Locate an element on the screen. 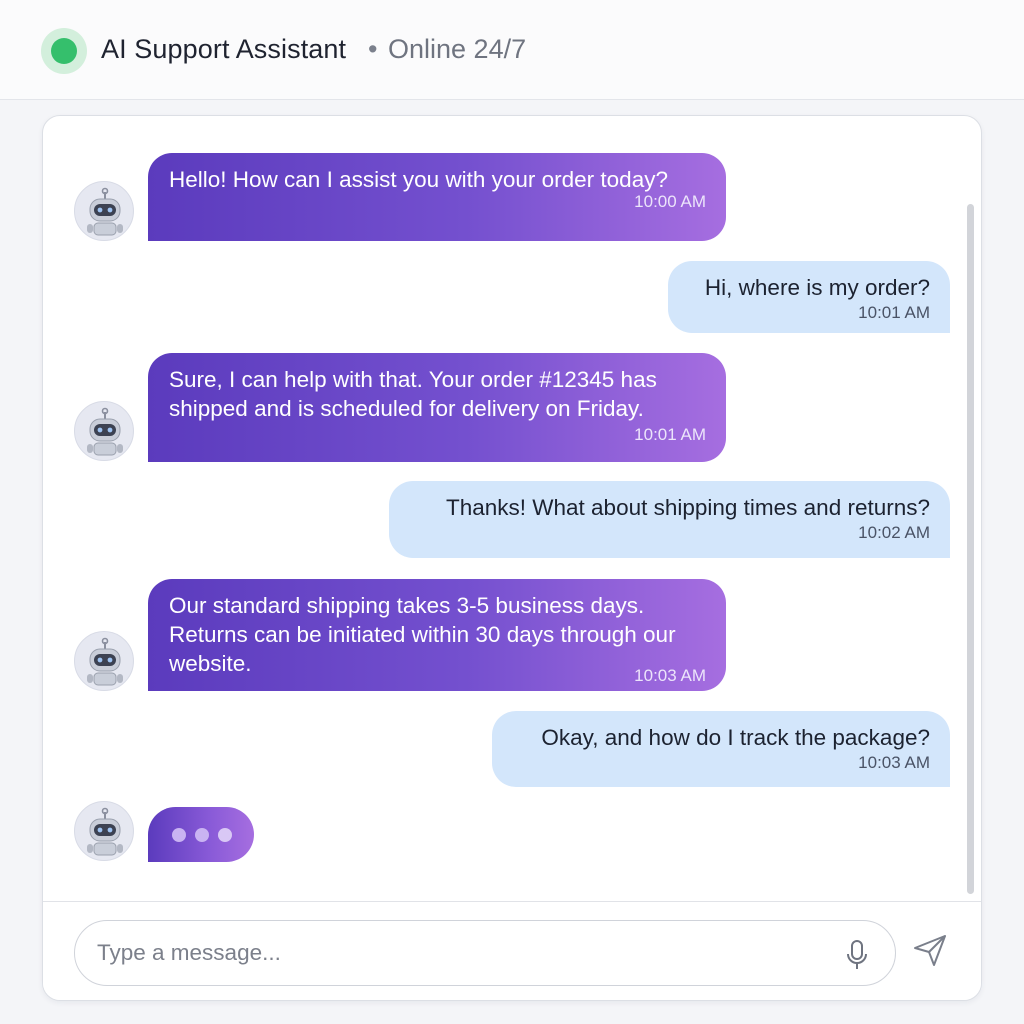 The height and width of the screenshot is (1024, 1024). message-text: Okay, and how do I track the package? is located at coordinates (735, 737).